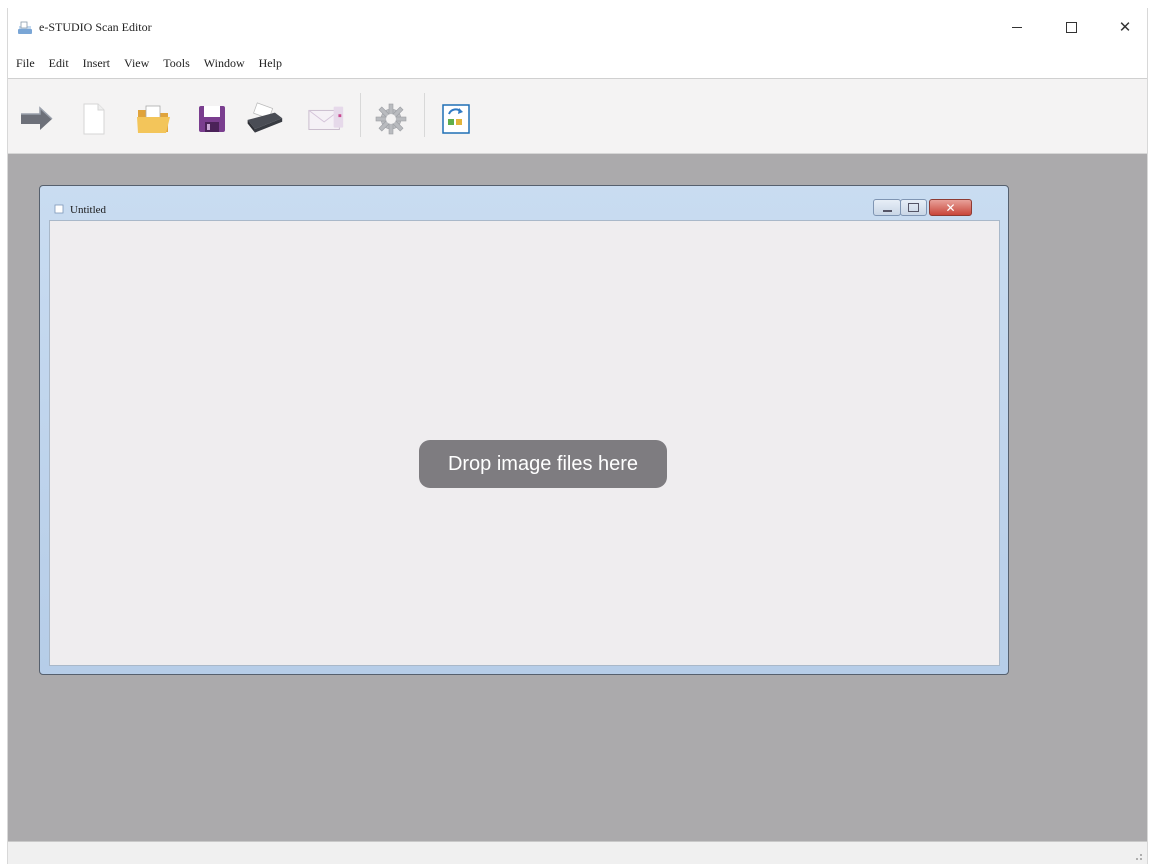 The height and width of the screenshot is (864, 1149). I want to click on window-title: e-STUDIO Scan Editor, so click(95, 27).